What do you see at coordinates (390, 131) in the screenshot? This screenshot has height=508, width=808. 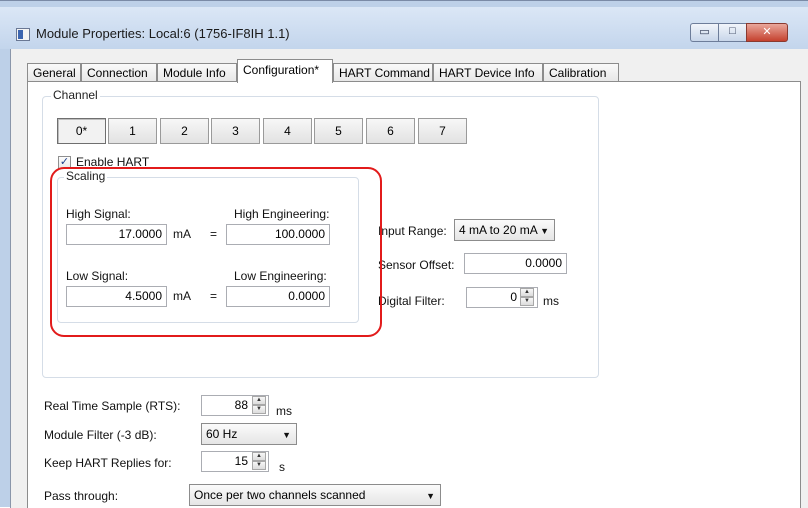 I see `channel-6-button: 6` at bounding box center [390, 131].